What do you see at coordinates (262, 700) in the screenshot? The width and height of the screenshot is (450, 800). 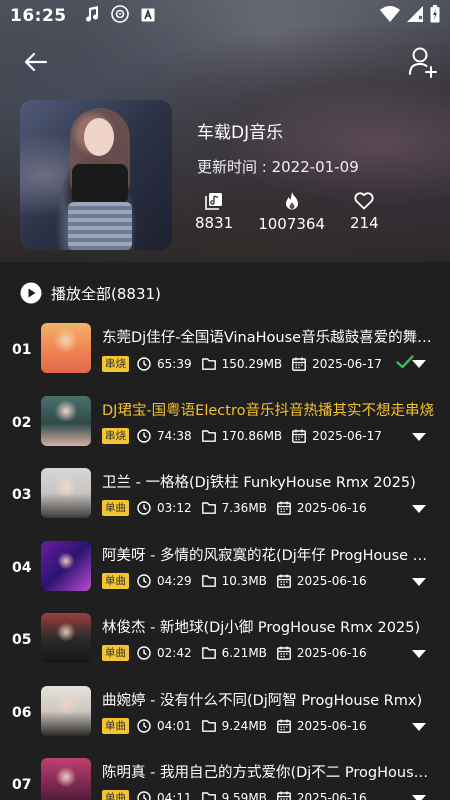 I see `song-title: 曲婉婷 - 没有什么不同(Dj阿智 ProgHouse Rmx)` at bounding box center [262, 700].